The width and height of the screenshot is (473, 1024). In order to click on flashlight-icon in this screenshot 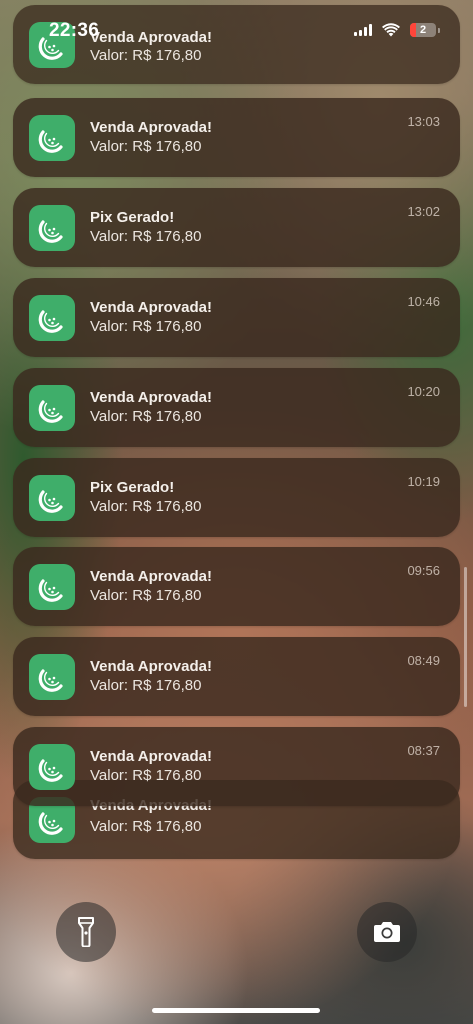, I will do `click(86, 932)`.